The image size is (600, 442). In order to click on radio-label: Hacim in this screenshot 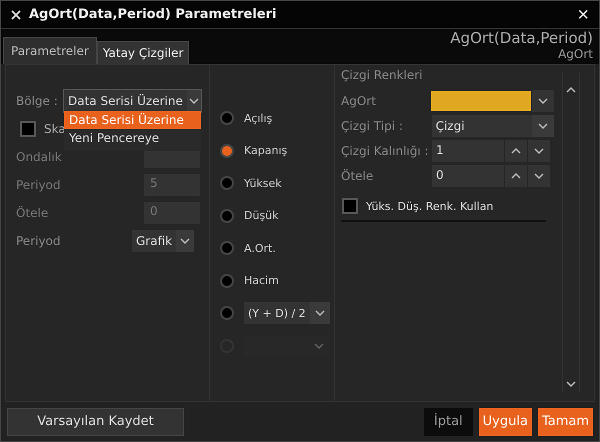, I will do `click(261, 281)`.